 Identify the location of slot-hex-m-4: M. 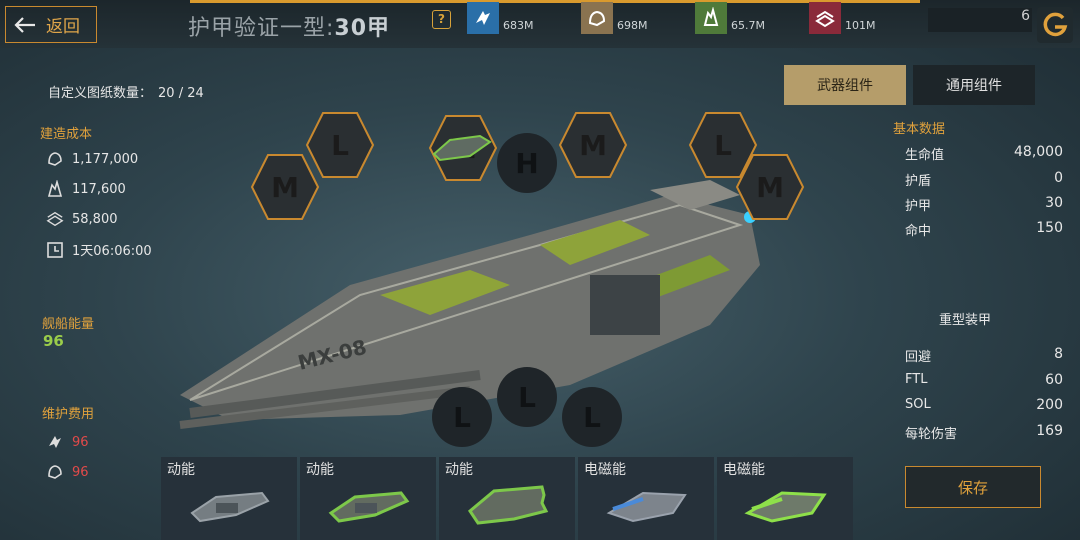
(770, 187).